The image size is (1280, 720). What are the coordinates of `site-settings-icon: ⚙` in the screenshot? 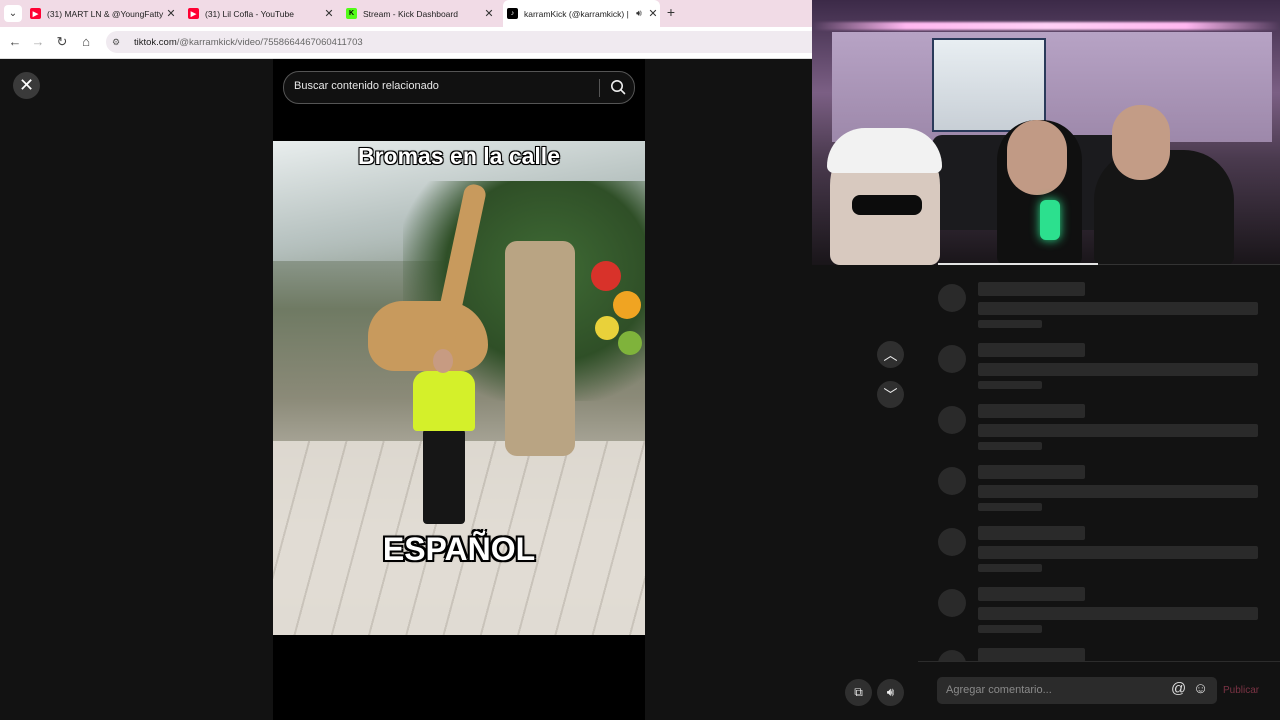 It's located at (120, 42).